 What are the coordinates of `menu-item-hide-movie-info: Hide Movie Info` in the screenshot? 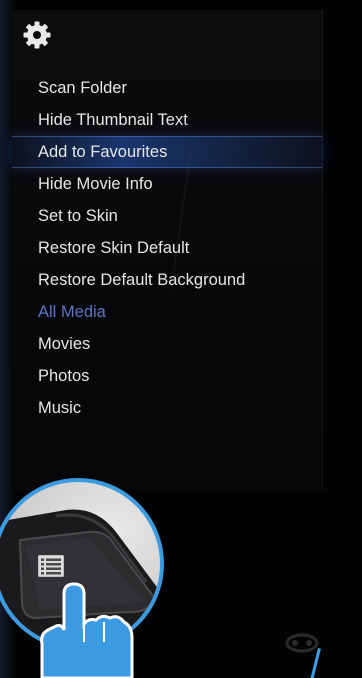 It's located at (167, 184).